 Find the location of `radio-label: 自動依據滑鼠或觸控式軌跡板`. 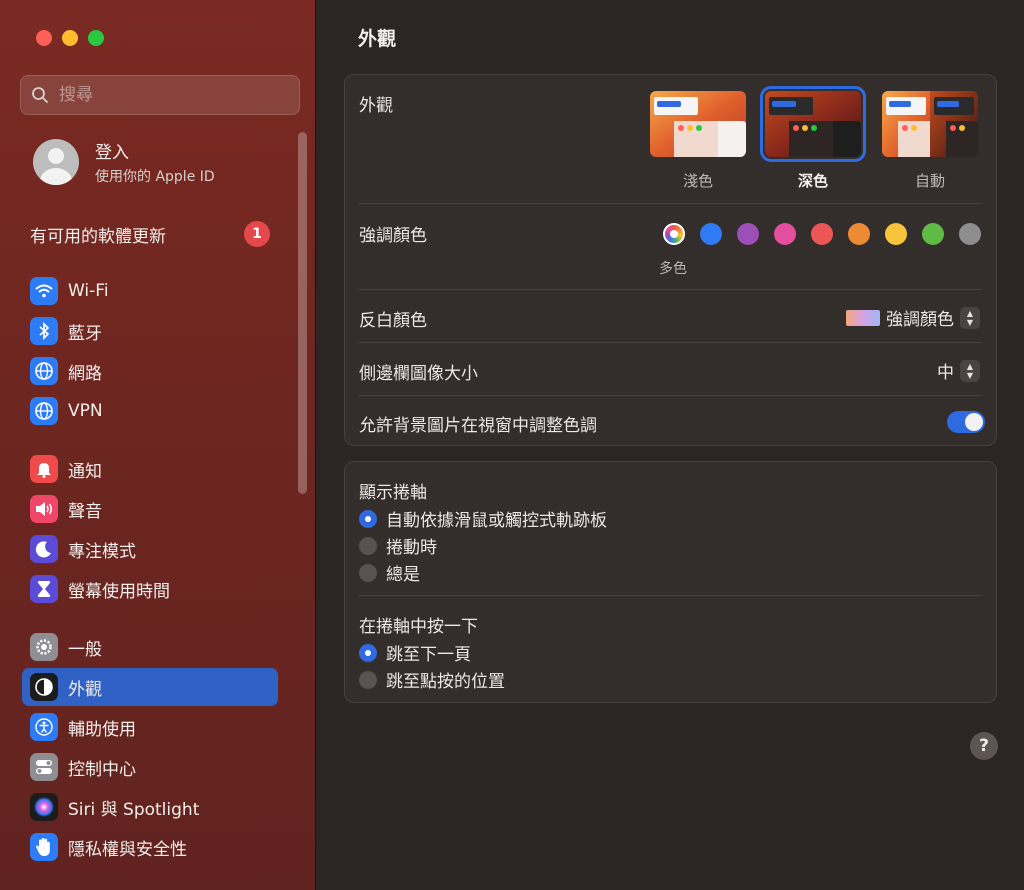

radio-label: 自動依據滑鼠或觸控式軌跡板 is located at coordinates (496, 521).